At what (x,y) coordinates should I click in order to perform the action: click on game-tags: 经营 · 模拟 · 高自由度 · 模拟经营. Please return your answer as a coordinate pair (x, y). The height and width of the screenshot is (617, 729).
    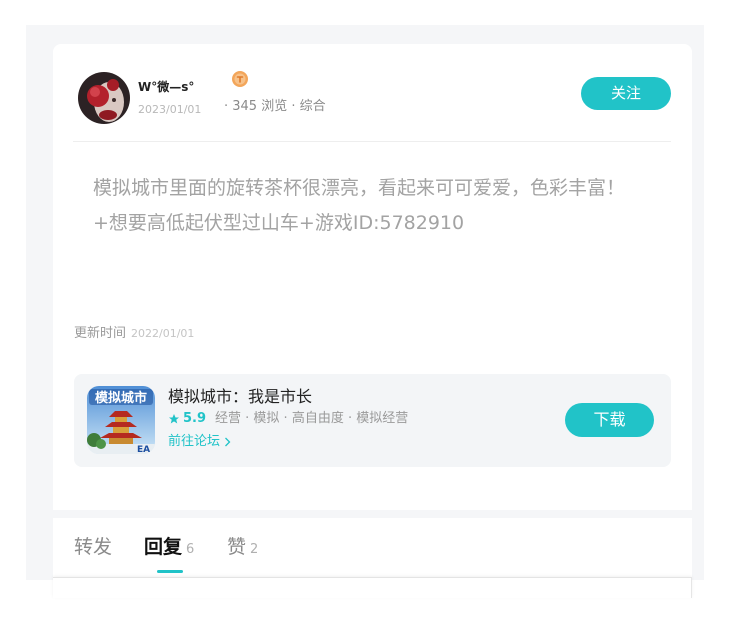
    Looking at the image, I should click on (312, 418).